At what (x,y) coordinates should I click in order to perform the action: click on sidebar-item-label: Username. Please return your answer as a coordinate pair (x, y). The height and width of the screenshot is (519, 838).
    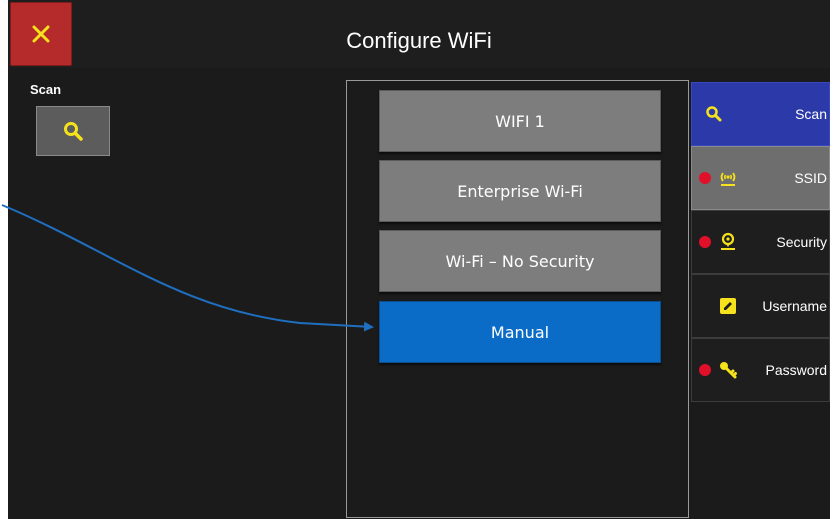
    Looking at the image, I should click on (794, 306).